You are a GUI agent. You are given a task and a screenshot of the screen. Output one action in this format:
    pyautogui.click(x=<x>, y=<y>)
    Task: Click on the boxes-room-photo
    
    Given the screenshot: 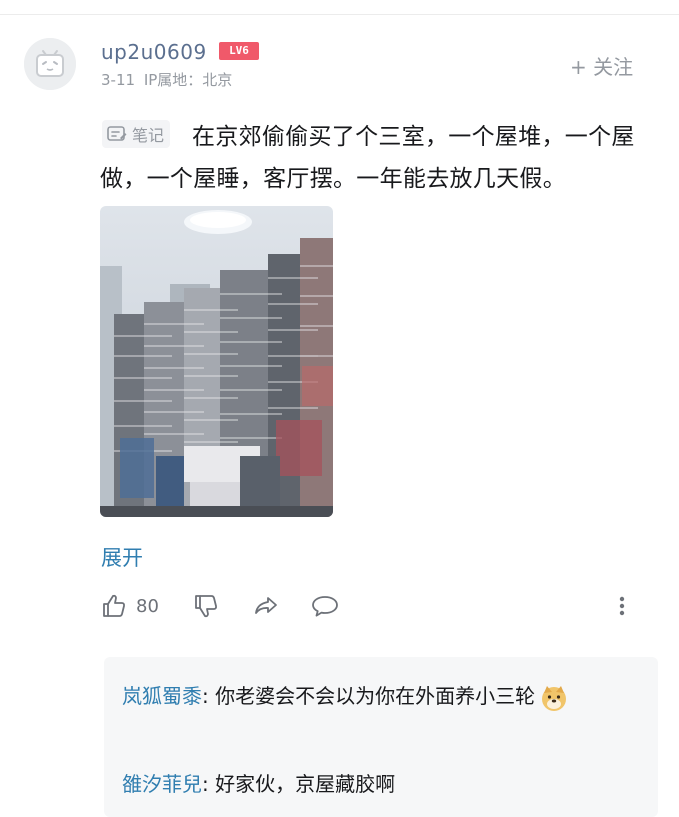 What is the action you would take?
    pyautogui.click(x=216, y=361)
    